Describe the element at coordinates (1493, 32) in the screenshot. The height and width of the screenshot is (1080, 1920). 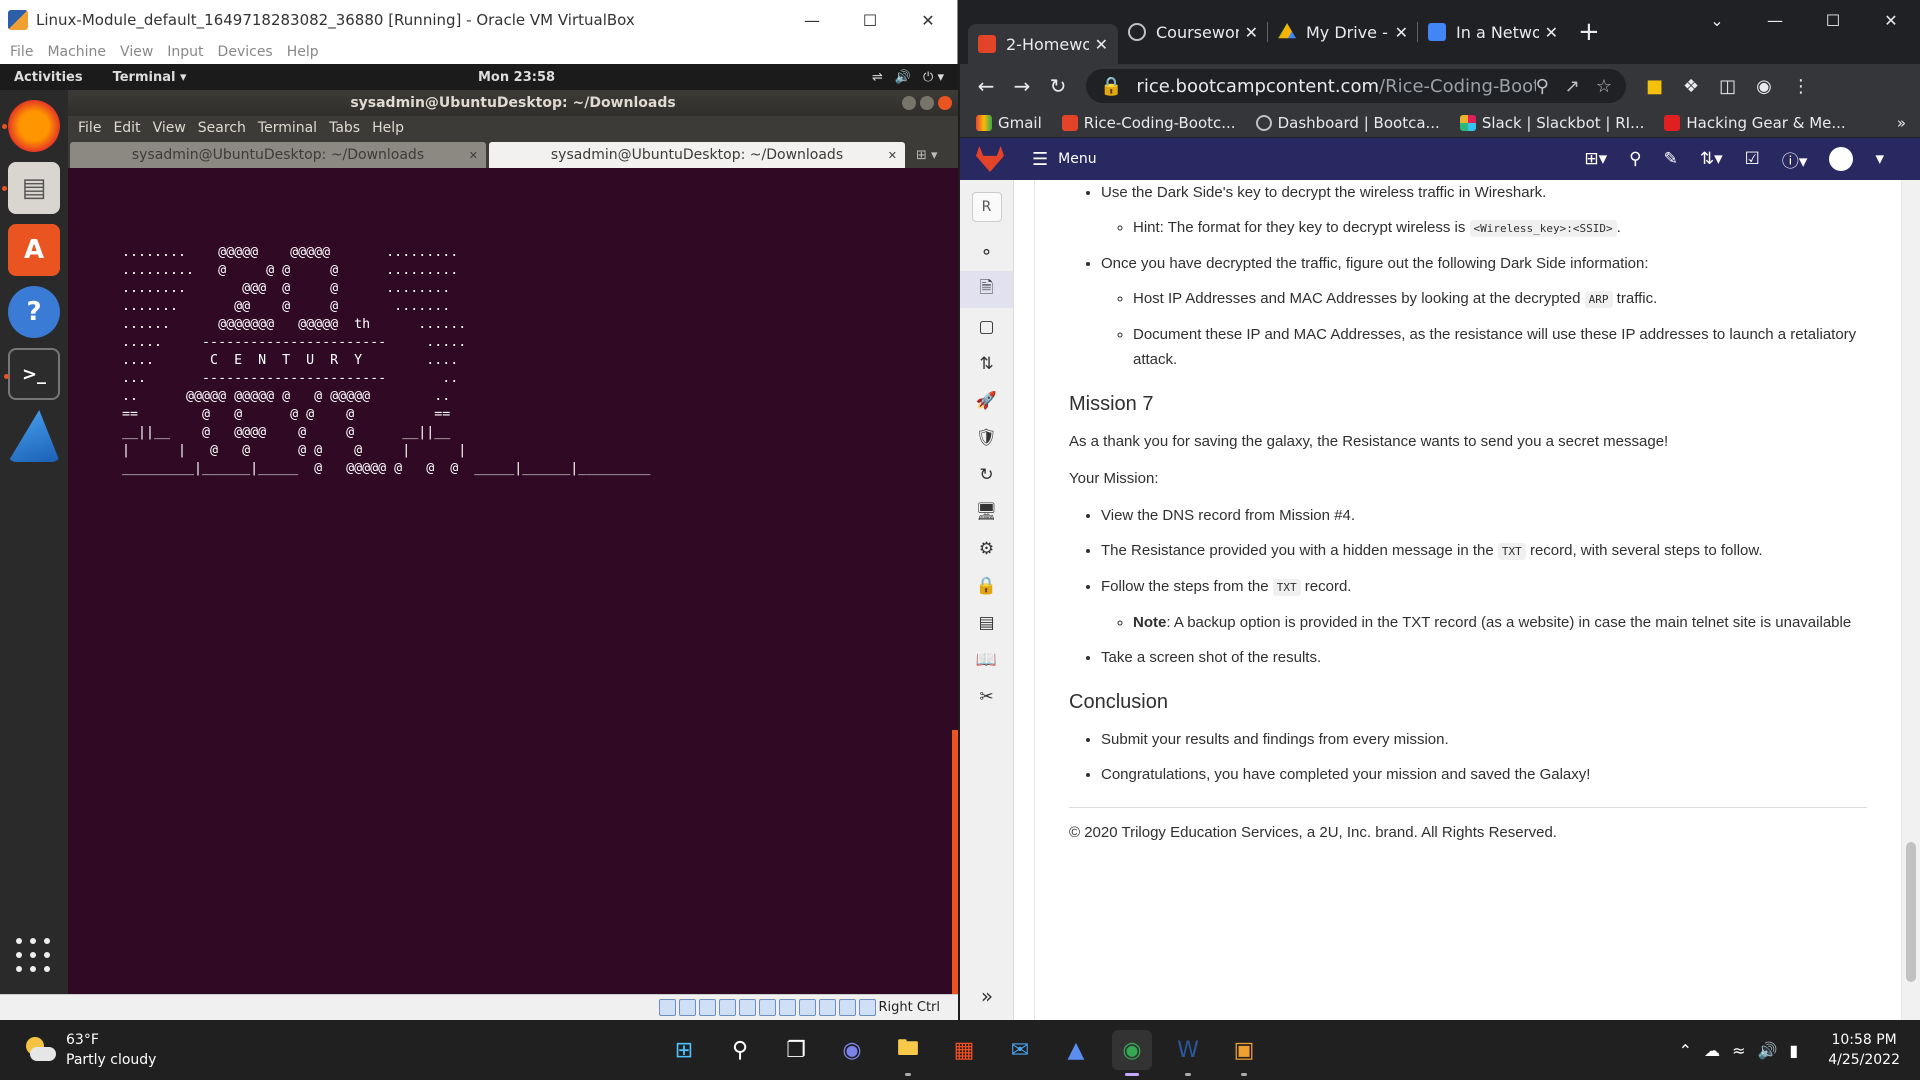
I see `browser-tab: In a Netwo ✕` at that location.